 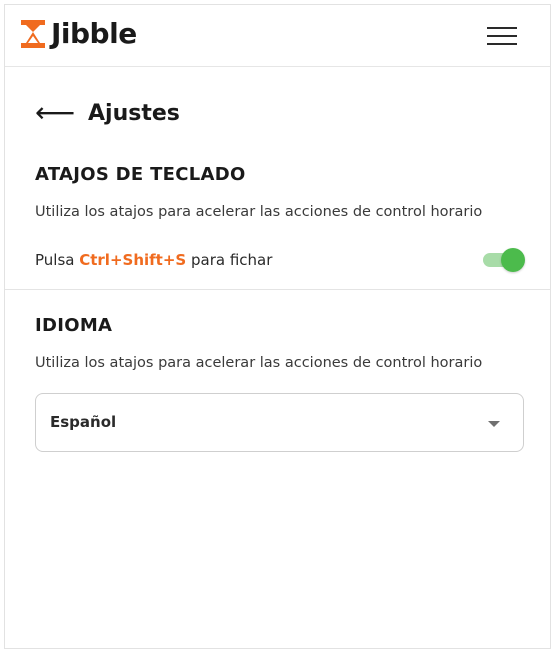 What do you see at coordinates (277, 289) in the screenshot?
I see `section-divider` at bounding box center [277, 289].